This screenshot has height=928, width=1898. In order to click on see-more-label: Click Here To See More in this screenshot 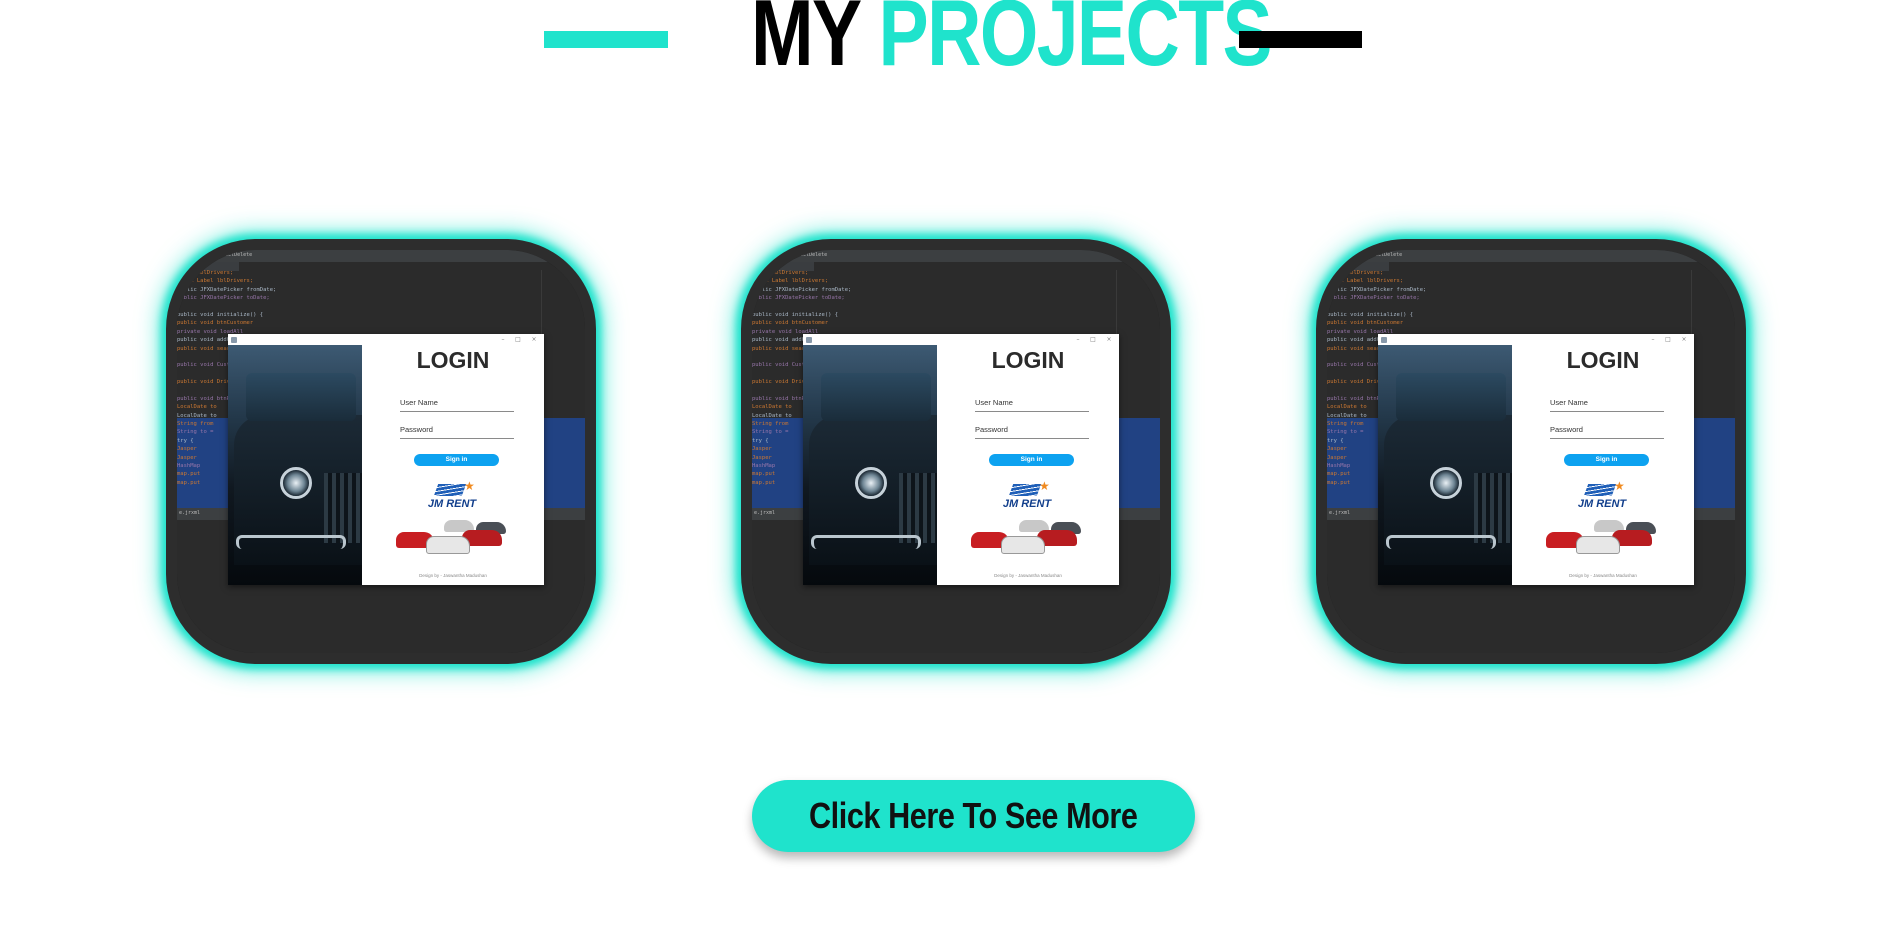, I will do `click(973, 815)`.